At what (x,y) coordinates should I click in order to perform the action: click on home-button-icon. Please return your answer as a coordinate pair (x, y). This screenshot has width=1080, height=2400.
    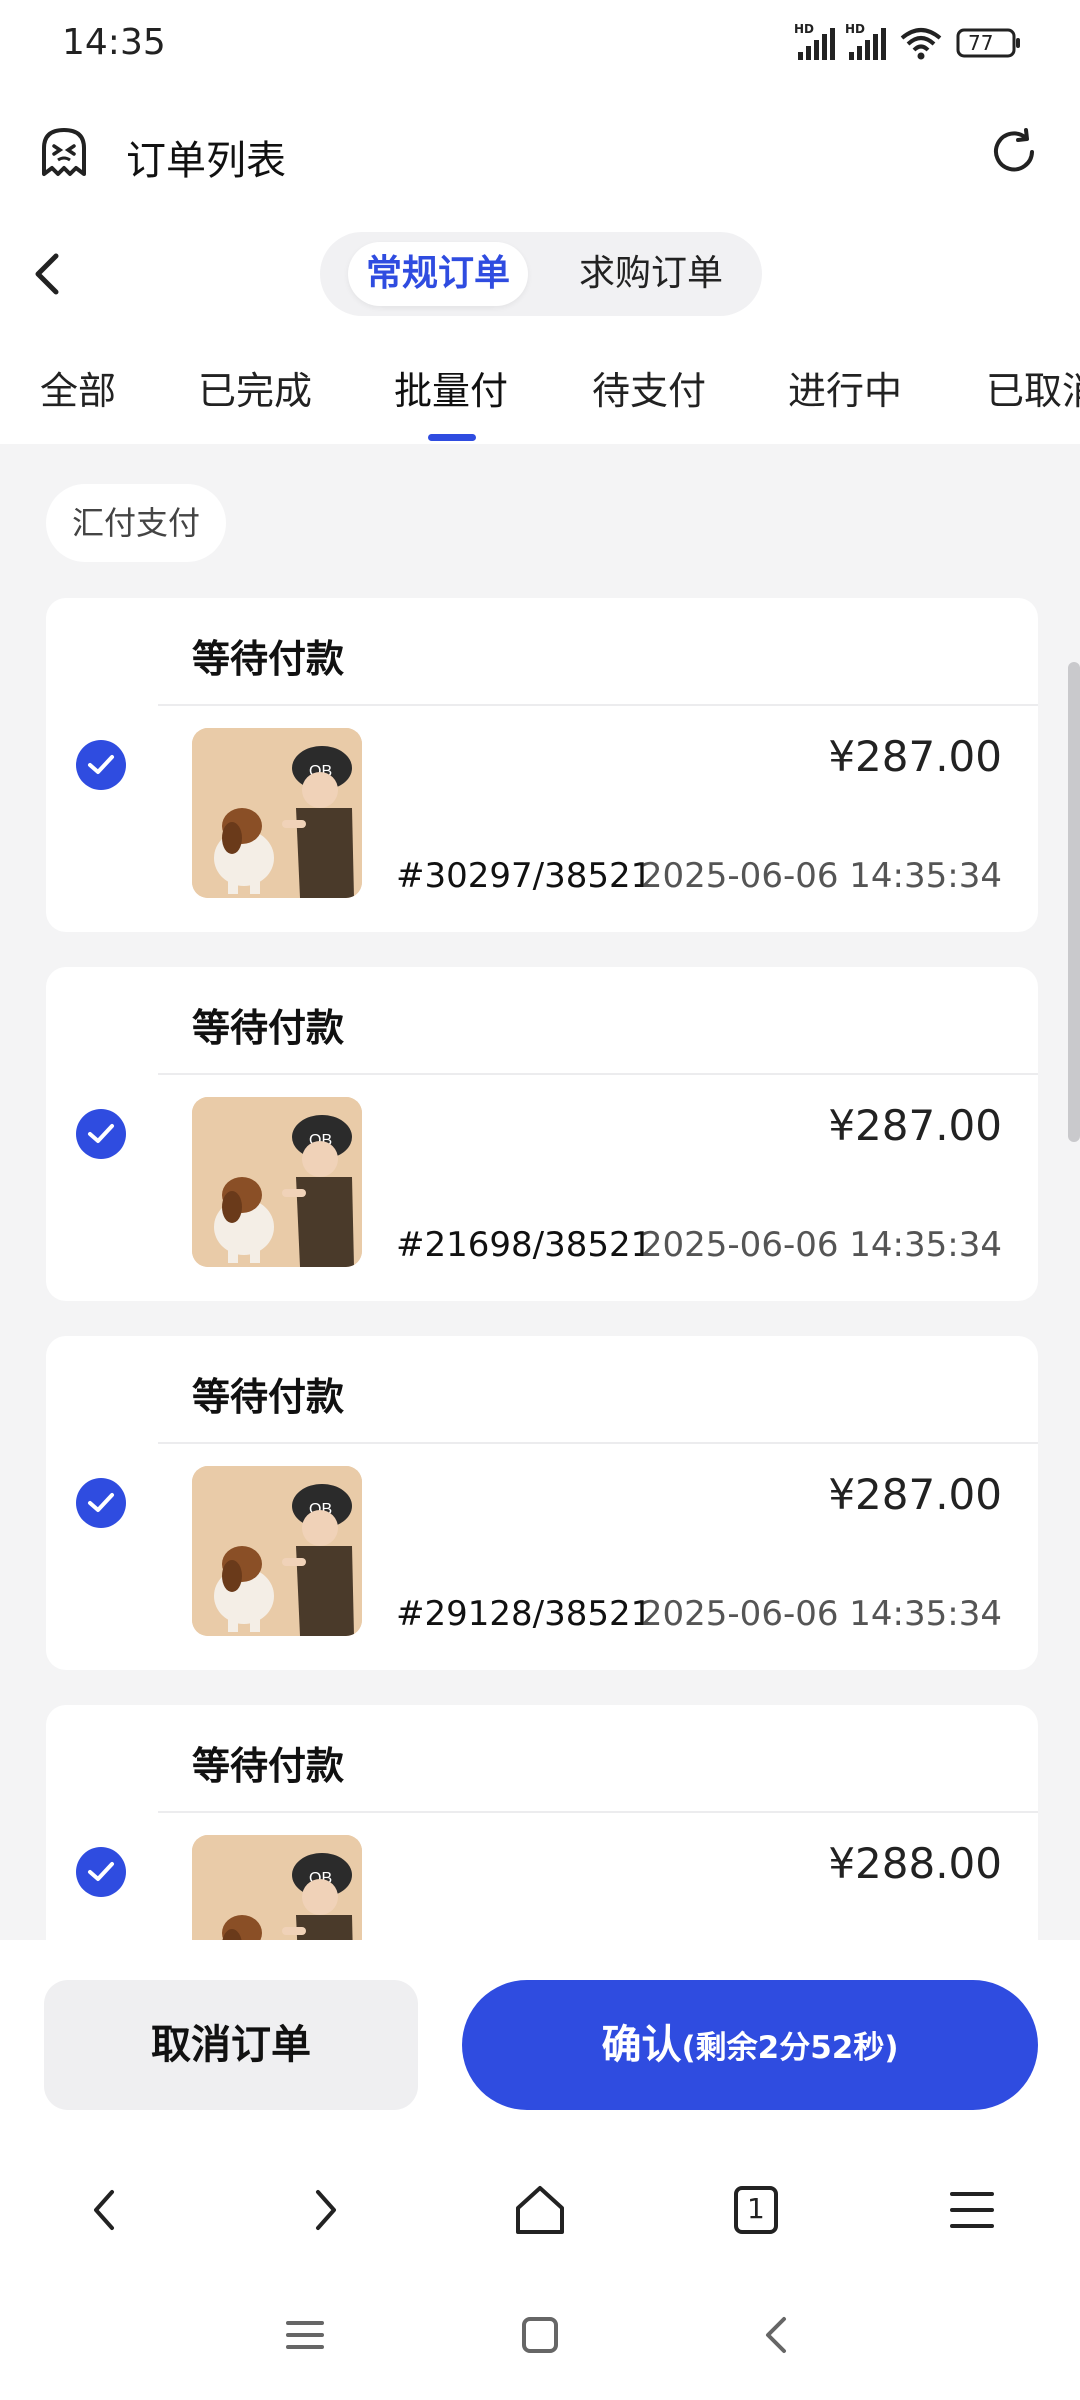
    Looking at the image, I should click on (540, 2335).